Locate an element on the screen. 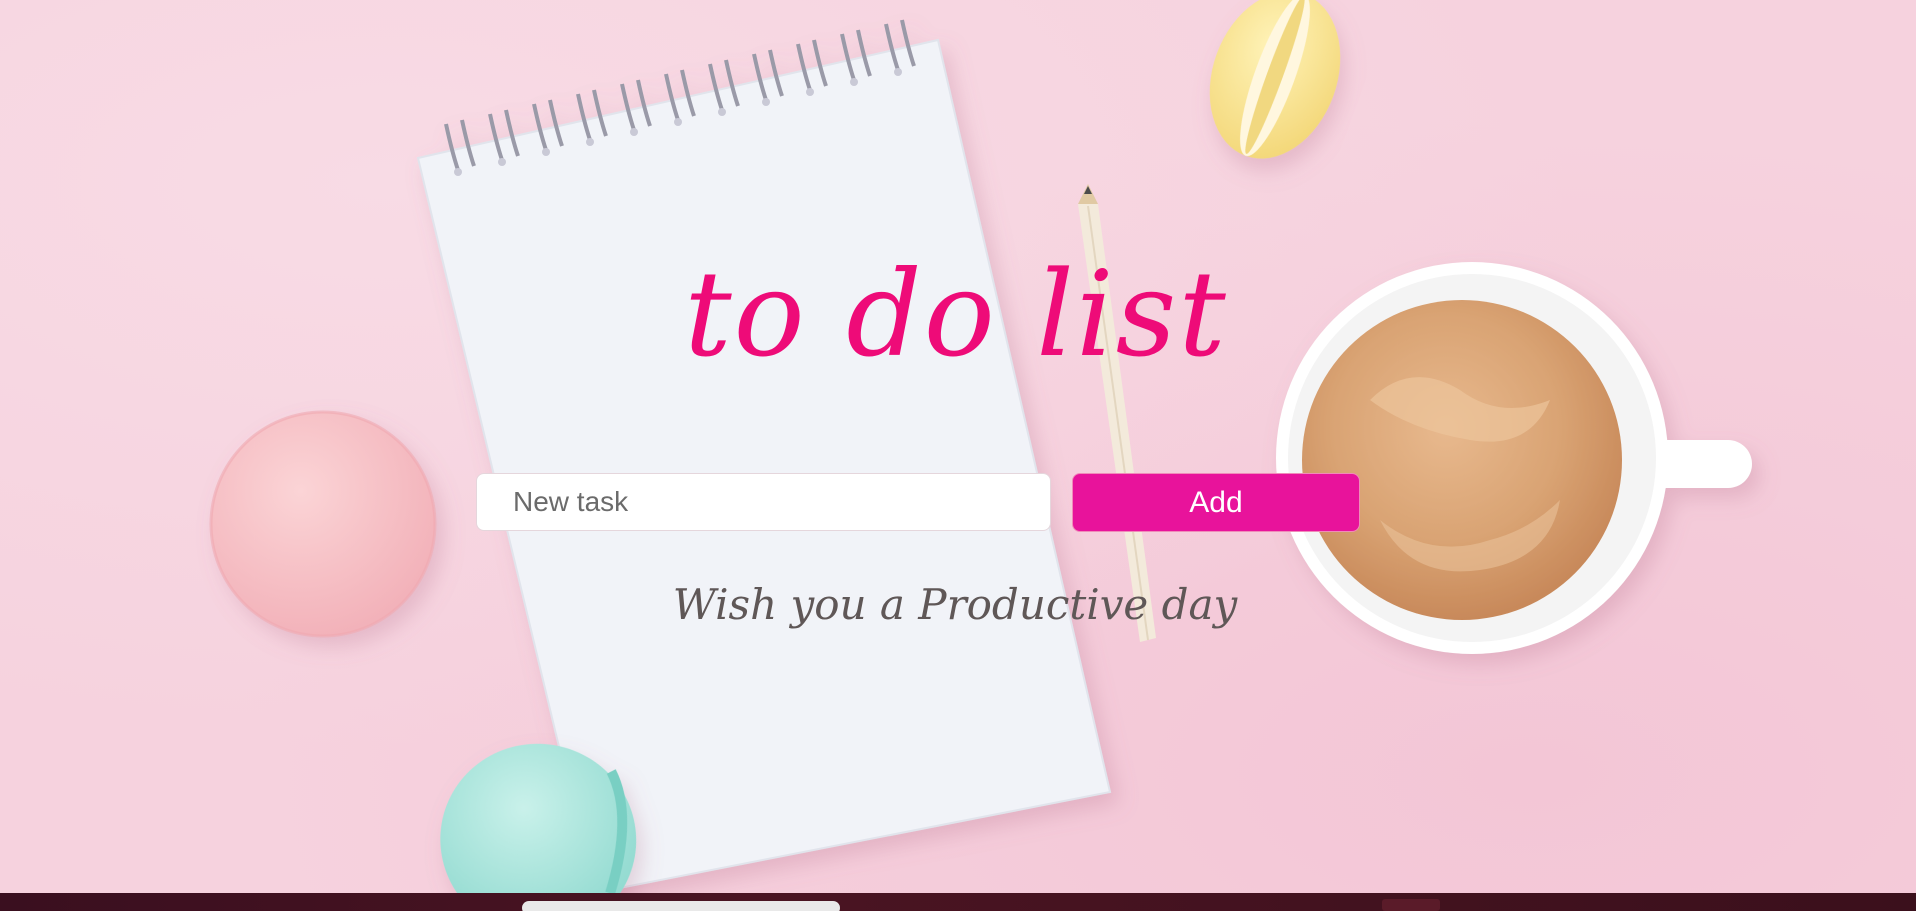 The image size is (1916, 911). page-title: to do list is located at coordinates (956, 314).